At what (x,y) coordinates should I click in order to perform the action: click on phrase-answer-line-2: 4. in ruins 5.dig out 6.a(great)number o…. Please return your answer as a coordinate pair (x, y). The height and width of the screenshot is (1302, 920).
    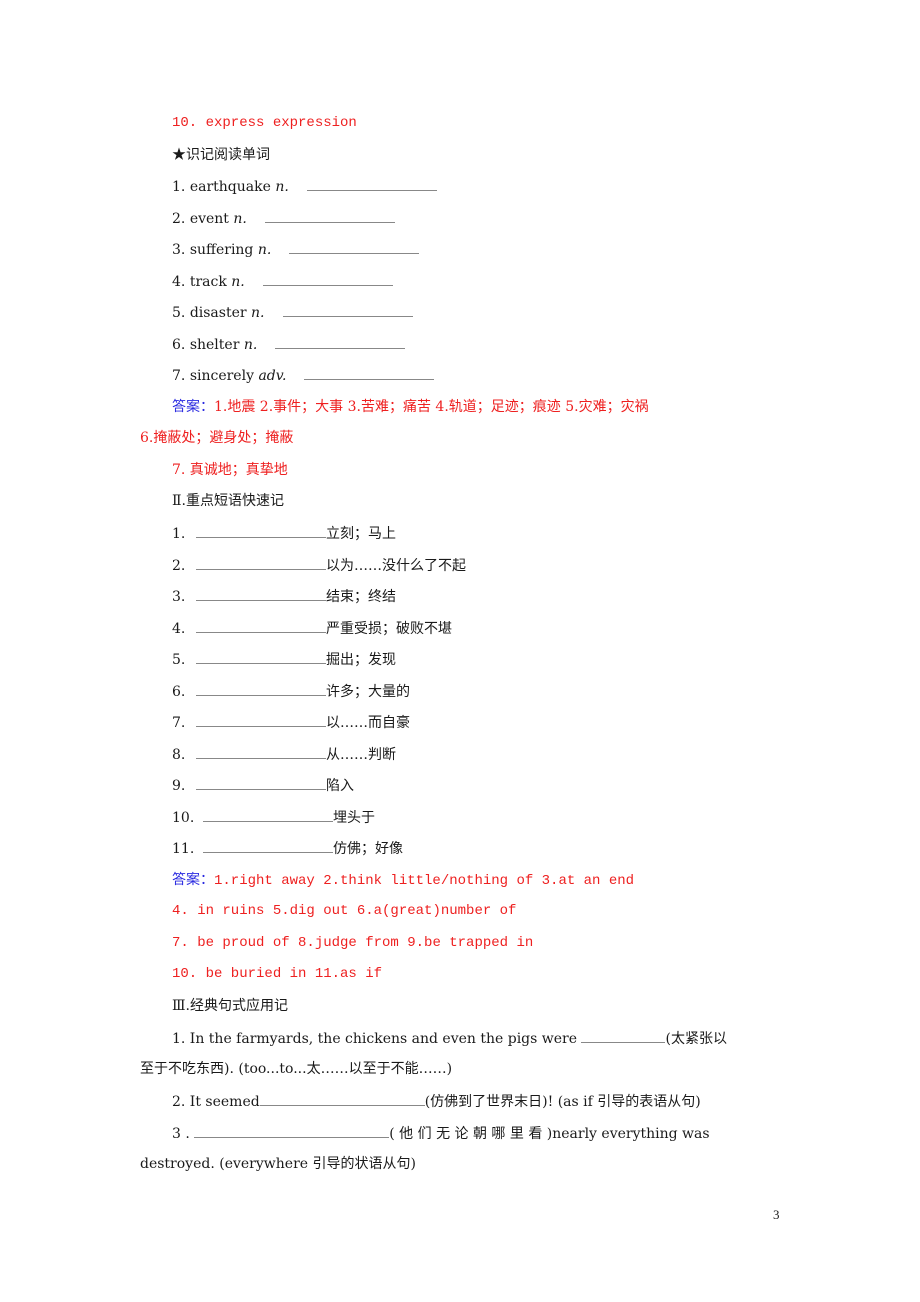
    Looking at the image, I should click on (344, 911).